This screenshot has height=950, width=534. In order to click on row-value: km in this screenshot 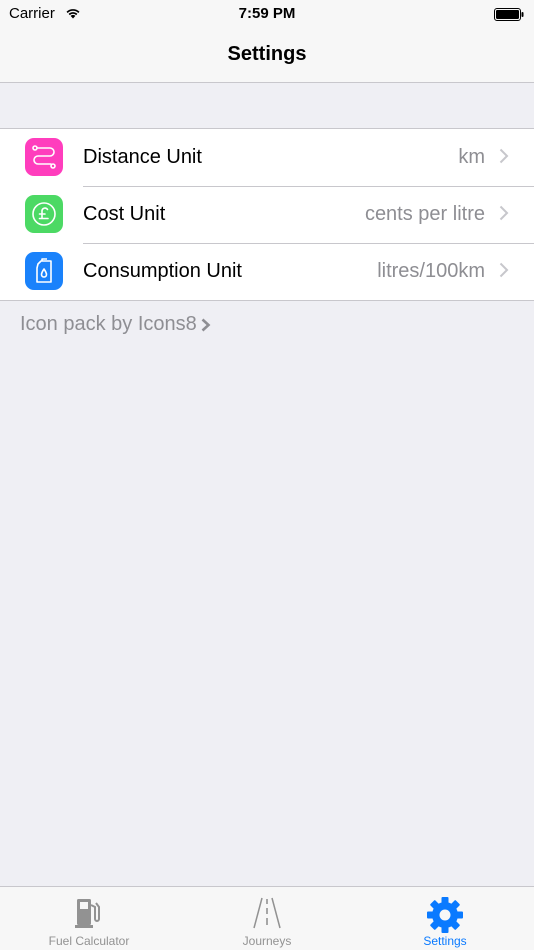, I will do `click(471, 157)`.